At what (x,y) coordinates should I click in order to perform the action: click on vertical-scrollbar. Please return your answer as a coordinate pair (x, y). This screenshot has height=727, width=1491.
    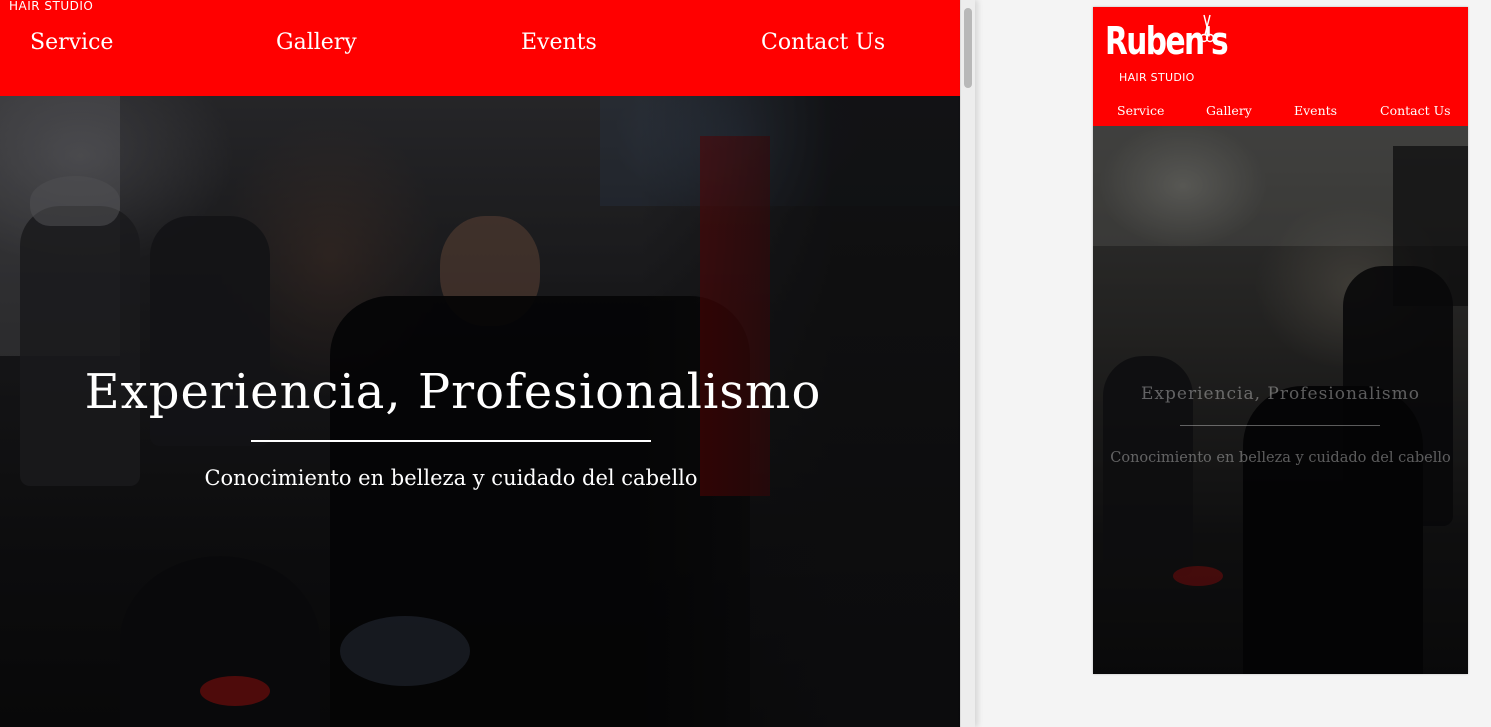
    Looking at the image, I should click on (967, 363).